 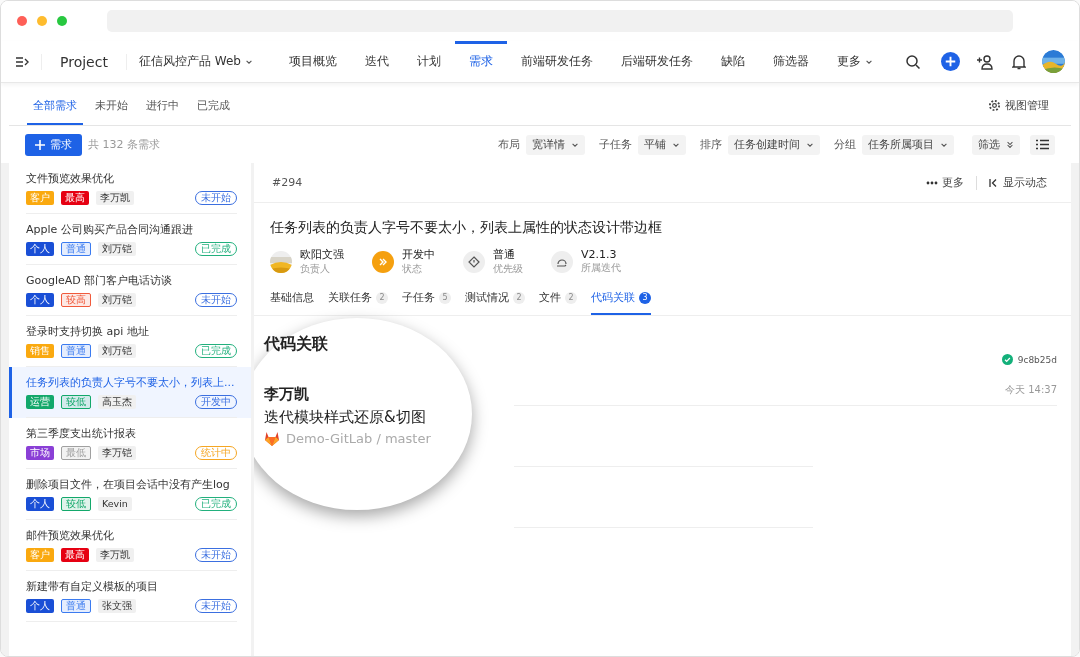 I want to click on detail-tab: 关联任务 2, so click(x=358, y=300).